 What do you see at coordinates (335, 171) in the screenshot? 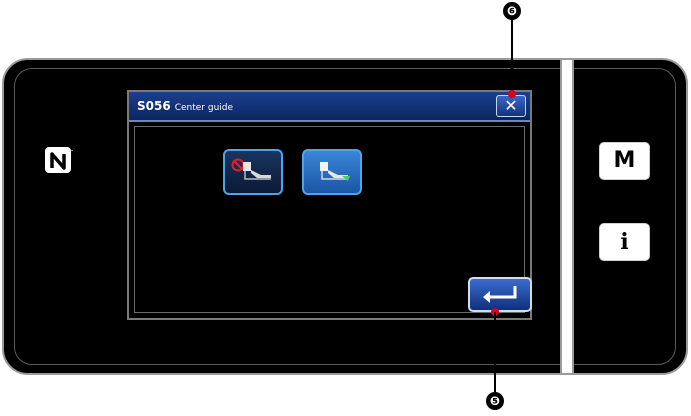
I see `presser-foot-guide-icon` at bounding box center [335, 171].